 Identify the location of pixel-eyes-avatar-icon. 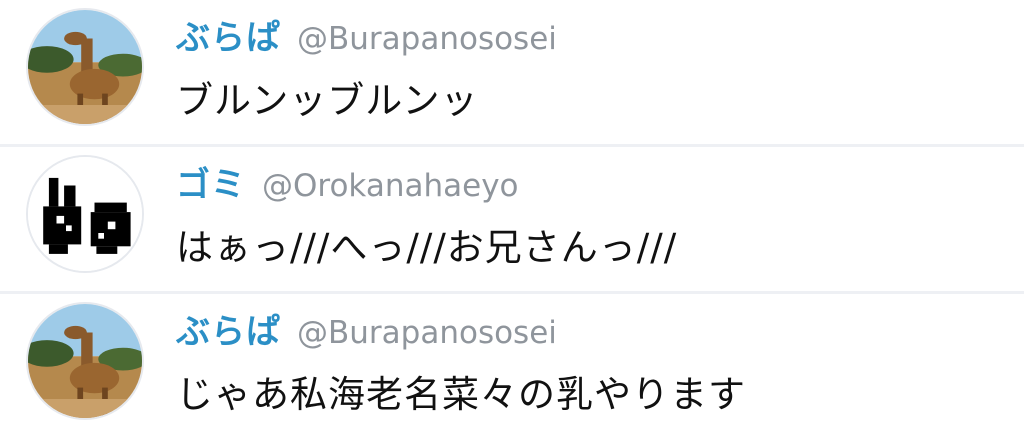
(85, 214).